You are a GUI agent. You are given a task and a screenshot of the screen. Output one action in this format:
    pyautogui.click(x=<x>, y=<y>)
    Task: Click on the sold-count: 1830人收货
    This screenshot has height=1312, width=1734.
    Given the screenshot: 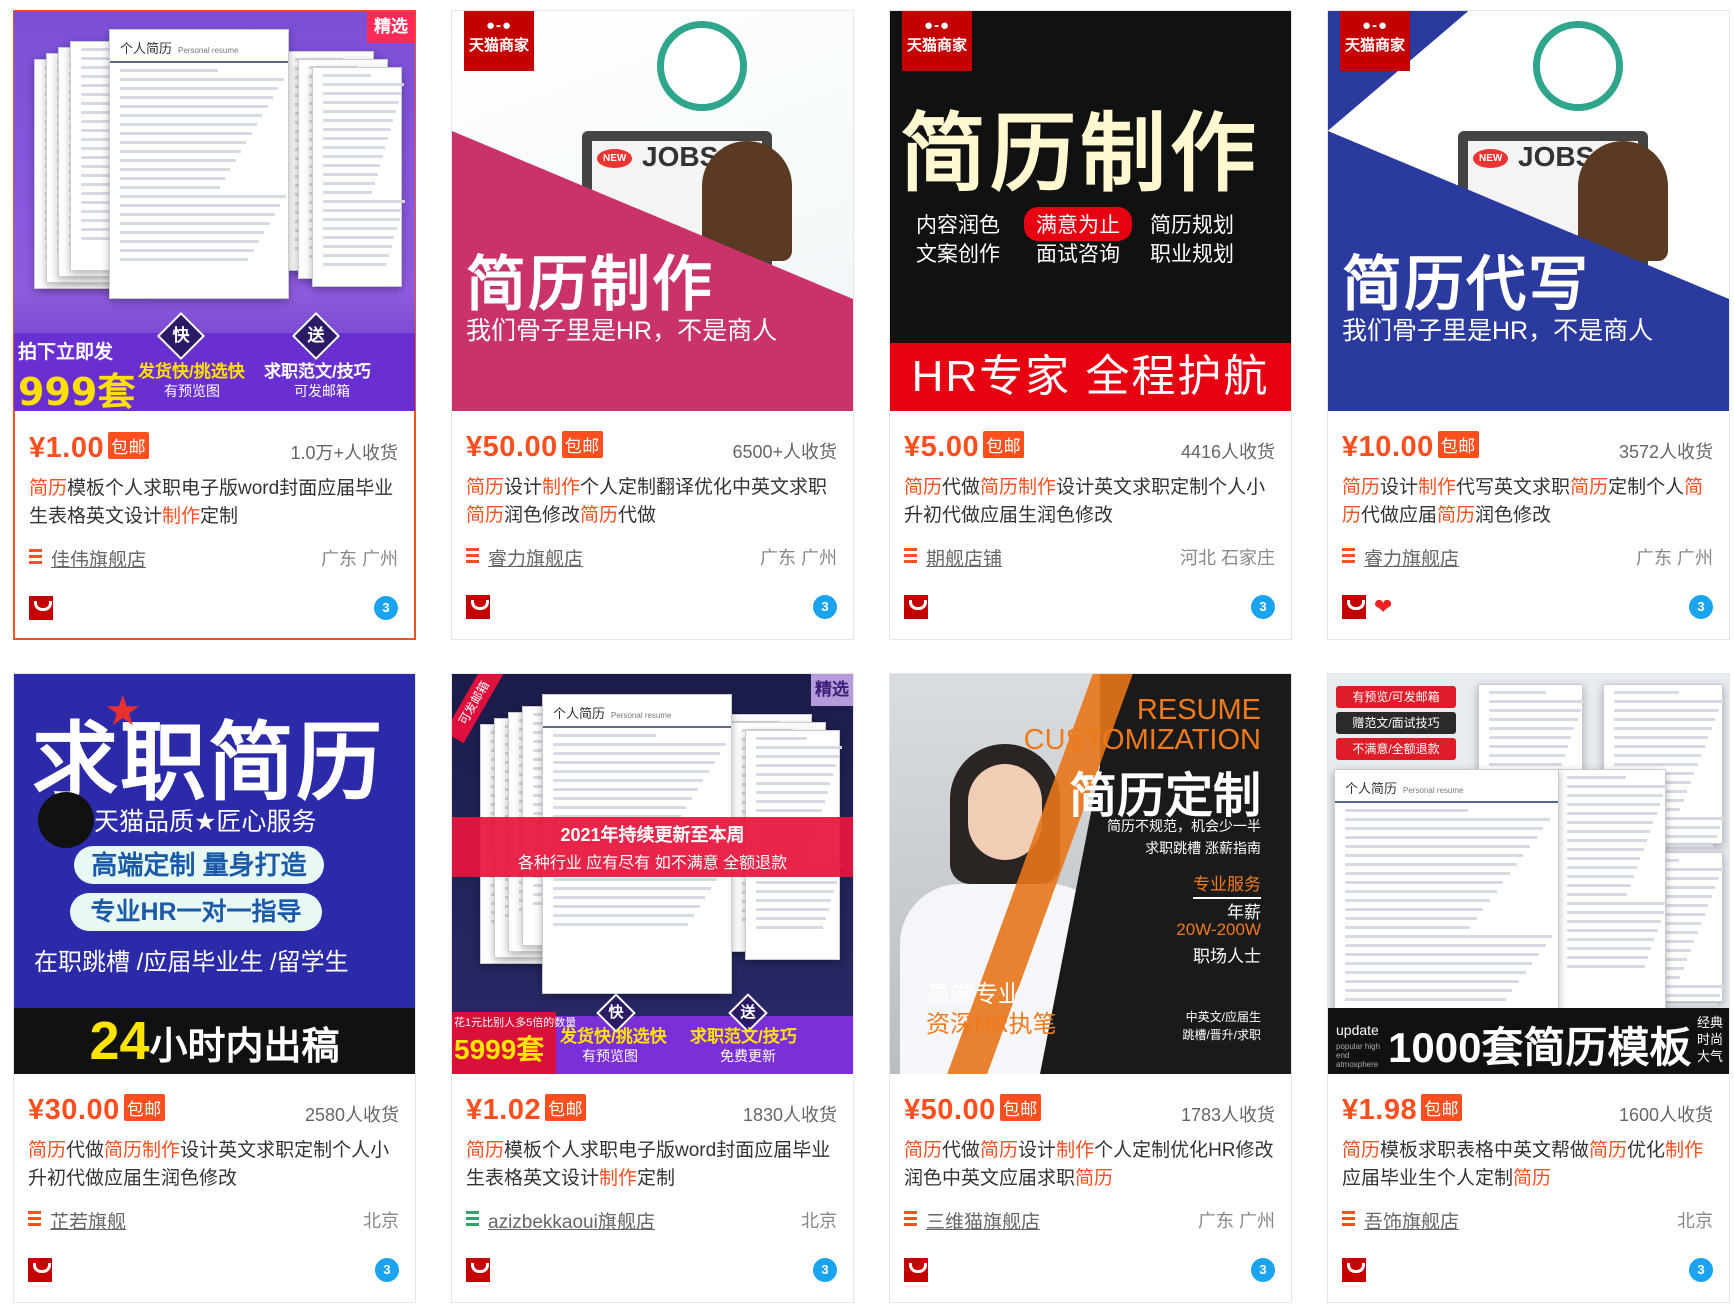 What is the action you would take?
    pyautogui.click(x=789, y=1115)
    